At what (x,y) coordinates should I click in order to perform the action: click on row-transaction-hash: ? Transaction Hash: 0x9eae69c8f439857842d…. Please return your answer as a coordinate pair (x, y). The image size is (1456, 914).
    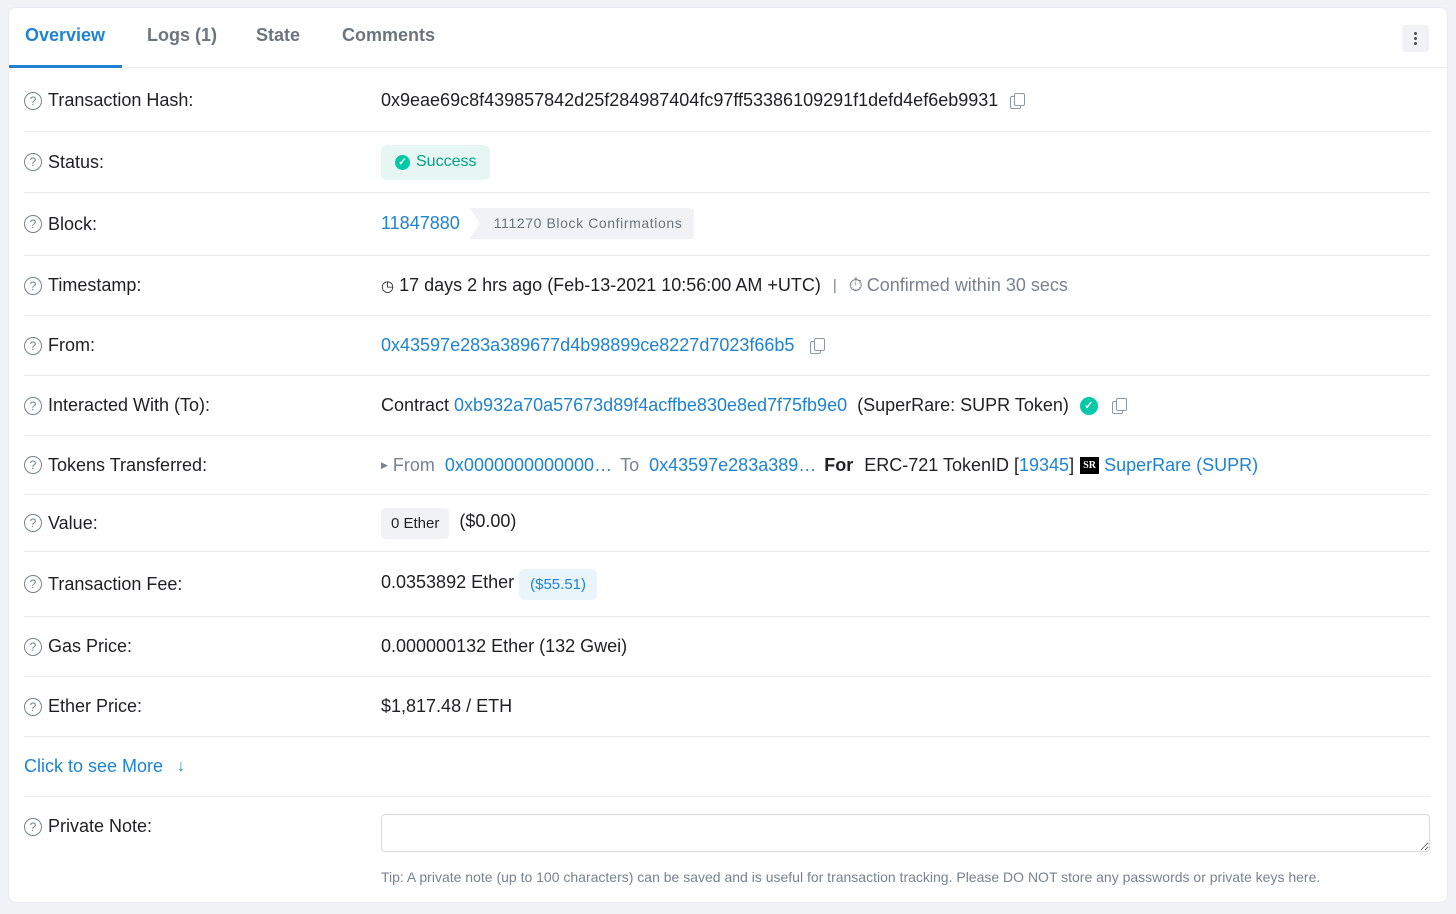
    Looking at the image, I should click on (727, 101).